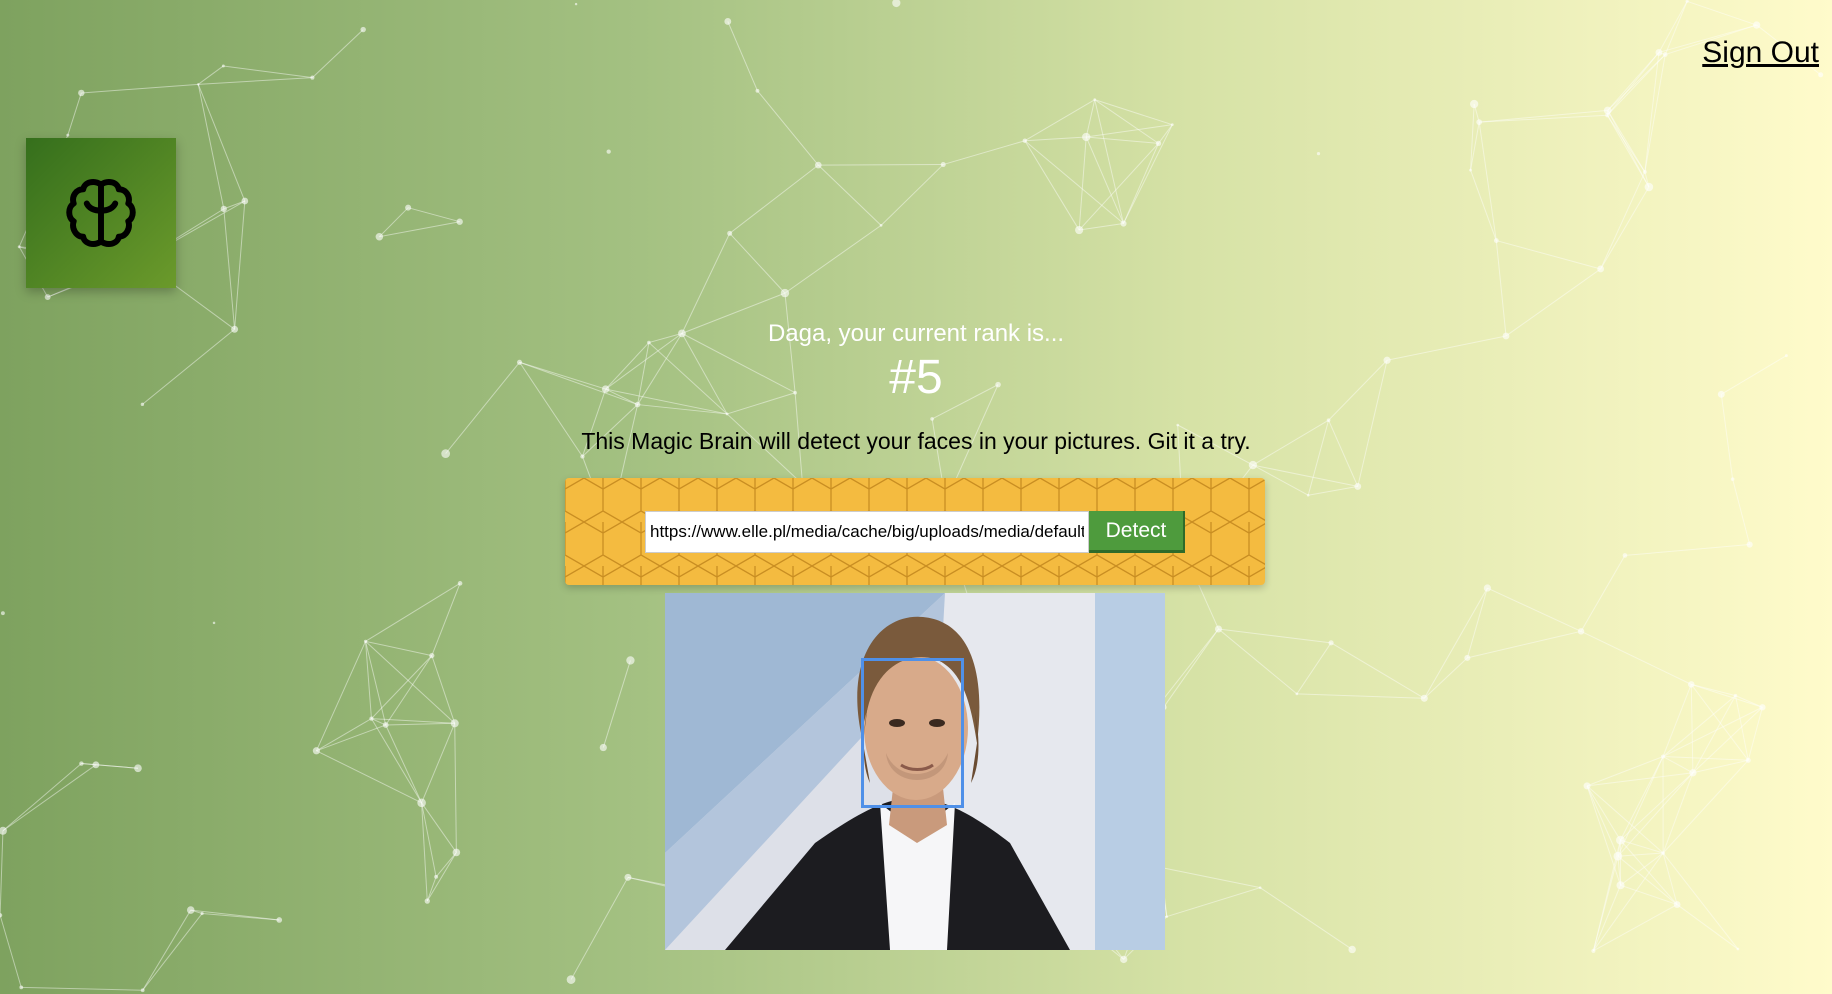 The width and height of the screenshot is (1832, 994). I want to click on url-form-row: Detect, so click(915, 532).